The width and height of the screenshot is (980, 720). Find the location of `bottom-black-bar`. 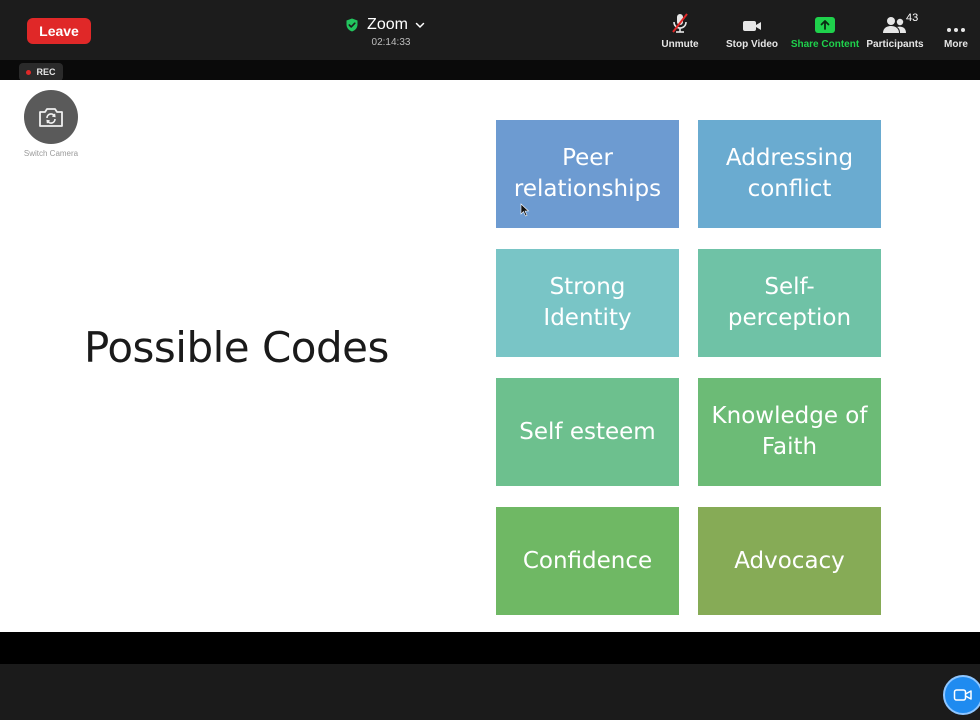

bottom-black-bar is located at coordinates (490, 648).